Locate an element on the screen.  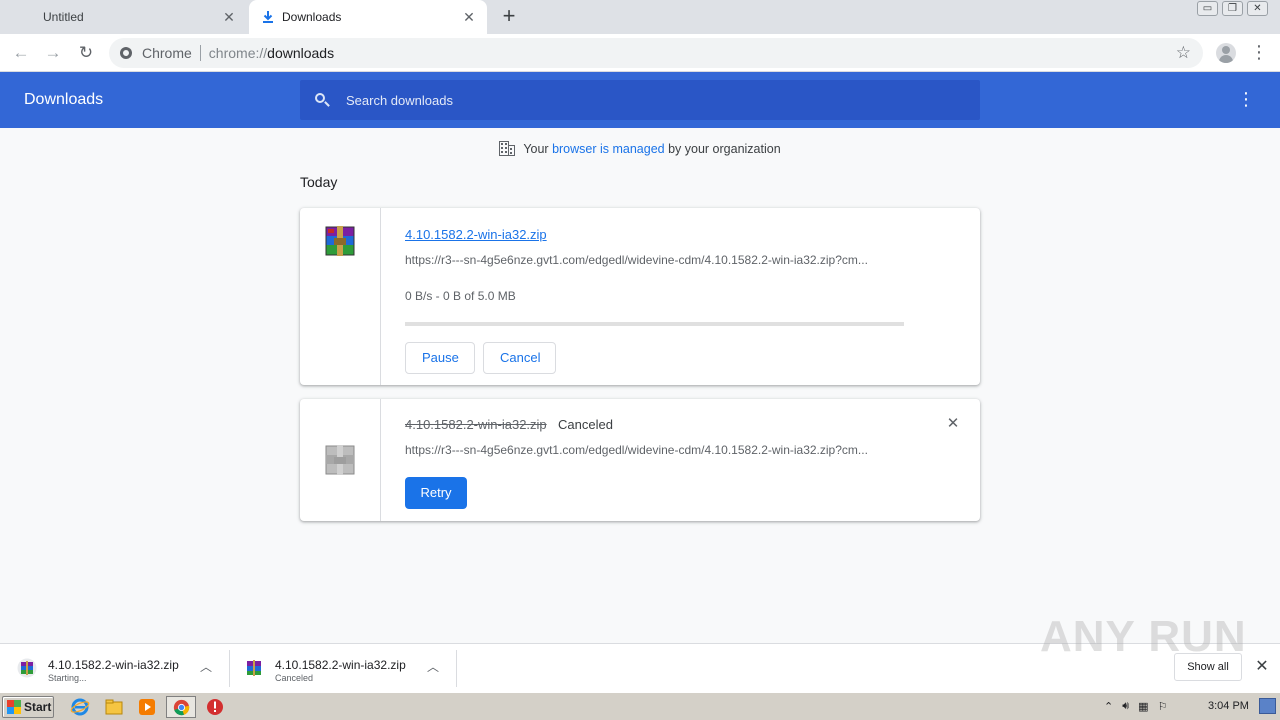
browser-toolbar: ← → ↻ Chrome chrome://downloads ☆ is located at coordinates (640, 53).